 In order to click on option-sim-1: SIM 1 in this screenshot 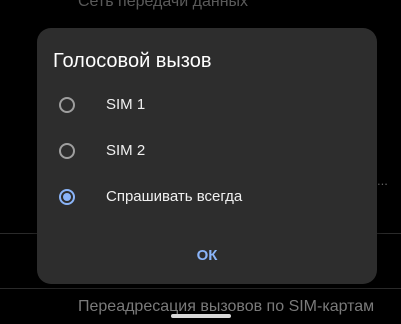, I will do `click(207, 107)`.